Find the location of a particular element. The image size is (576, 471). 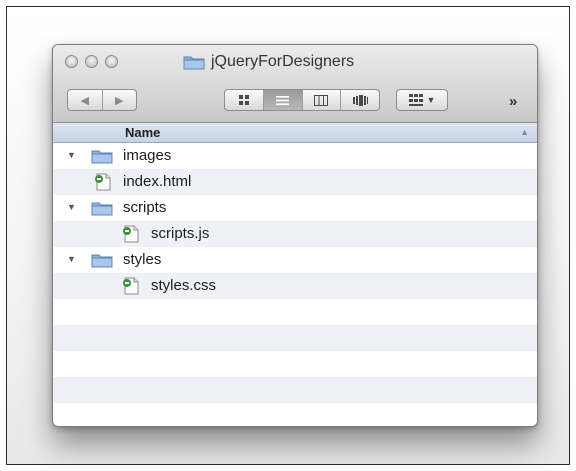

list-item-label: scripts.js is located at coordinates (180, 233).